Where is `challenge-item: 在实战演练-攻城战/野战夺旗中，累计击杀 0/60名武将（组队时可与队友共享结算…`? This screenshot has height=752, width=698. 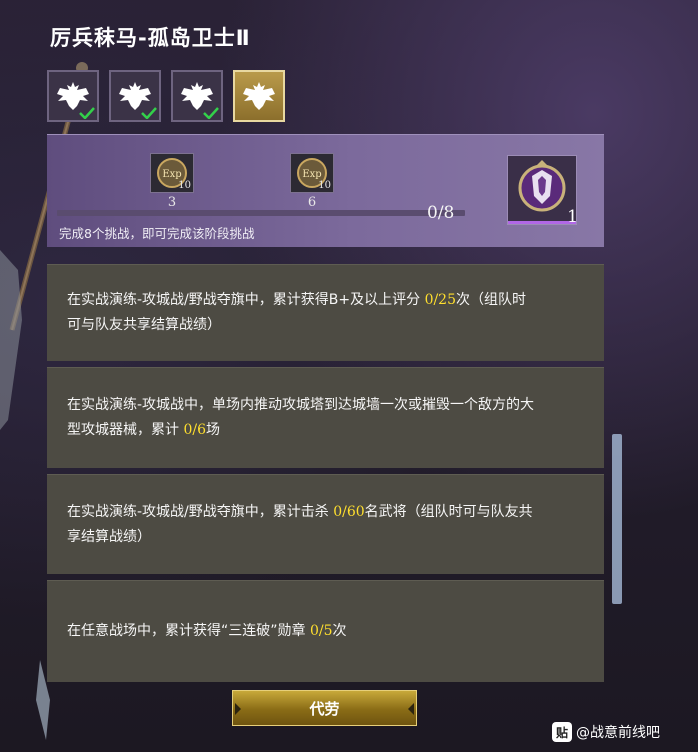
challenge-item: 在实战演练-攻城战/野战夺旗中，累计击杀 0/60名武将（组队时可与队友共享结算… is located at coordinates (325, 524).